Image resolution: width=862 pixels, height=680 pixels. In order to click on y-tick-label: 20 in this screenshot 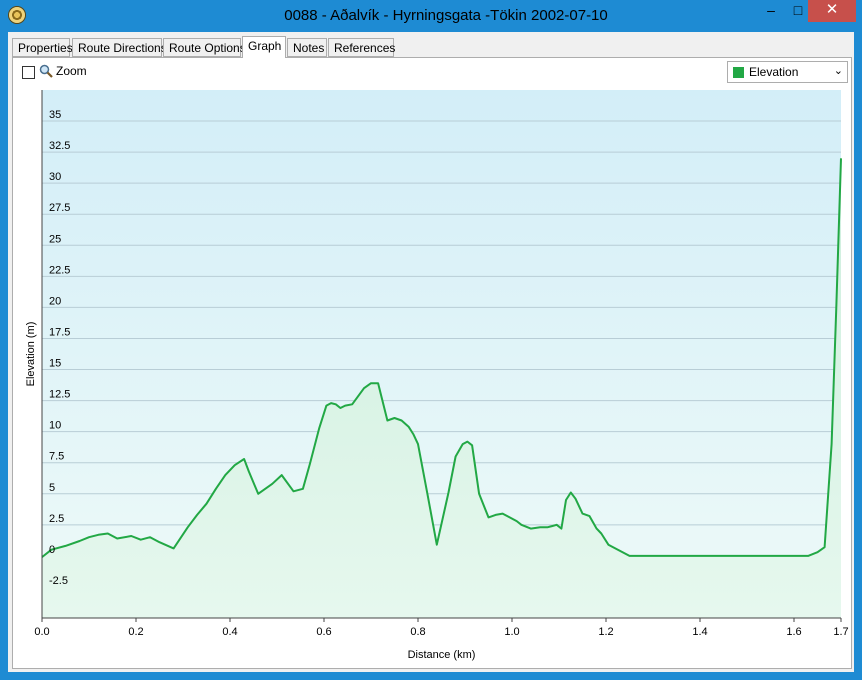, I will do `click(55, 301)`.